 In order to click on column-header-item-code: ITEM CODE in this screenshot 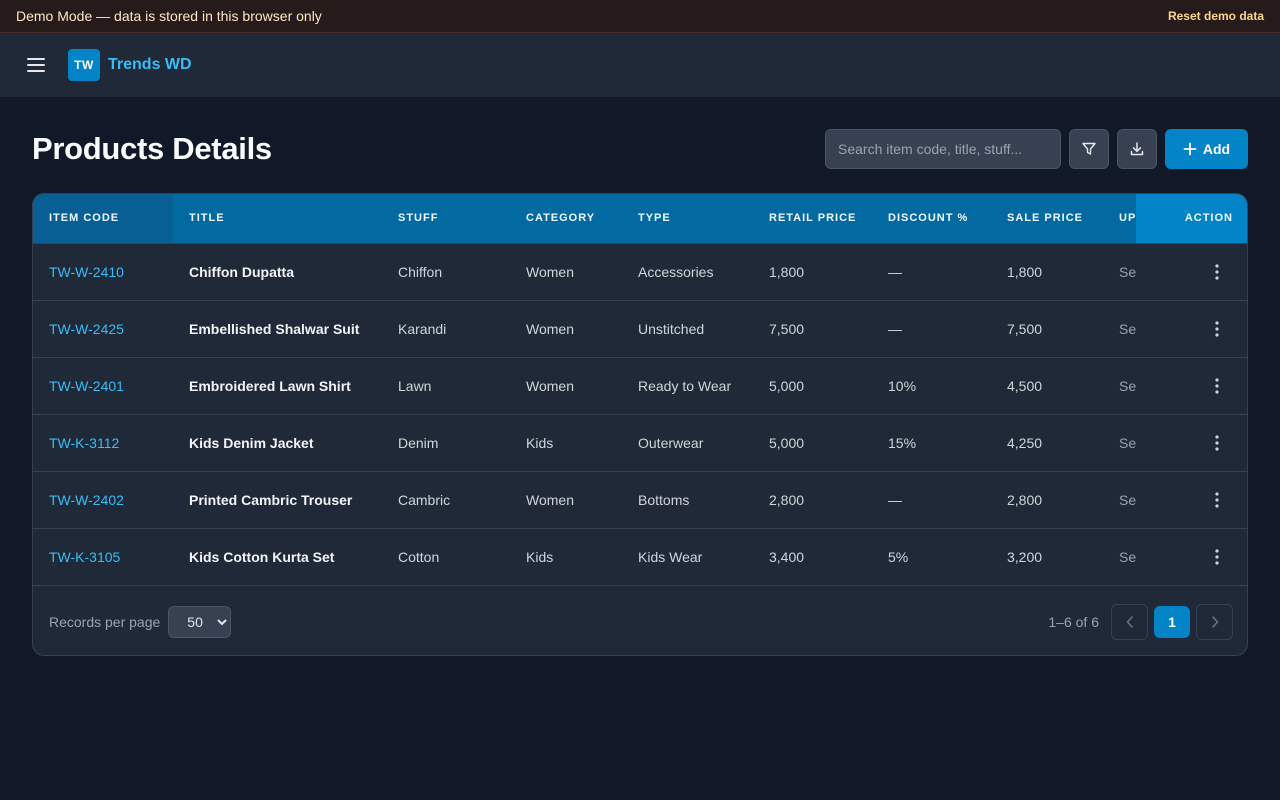, I will do `click(103, 218)`.